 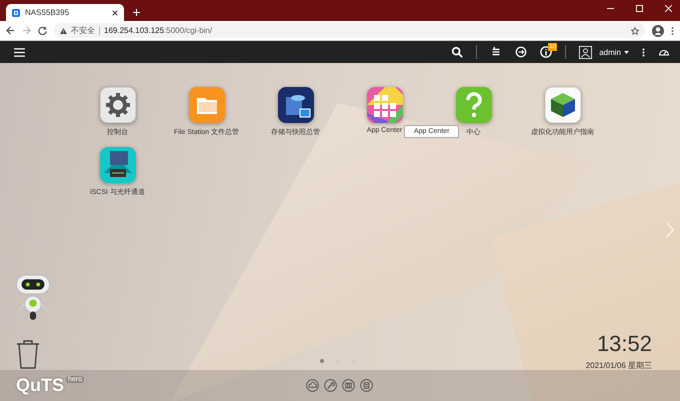 What do you see at coordinates (322, 361) in the screenshot?
I see `page-dot` at bounding box center [322, 361].